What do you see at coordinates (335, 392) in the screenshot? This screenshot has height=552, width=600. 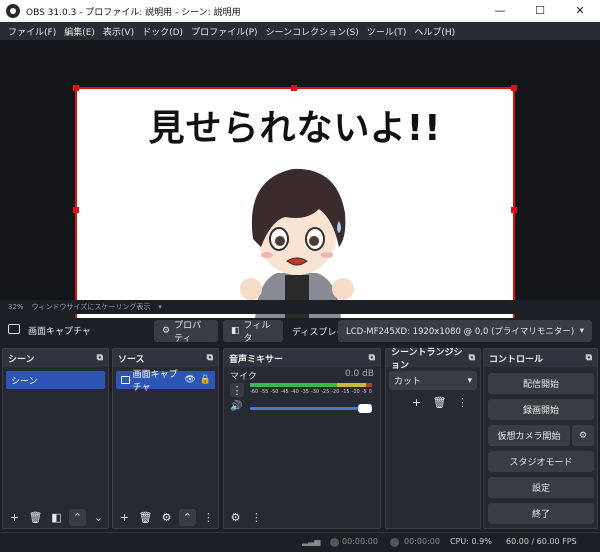 I see `scale-tick: -20` at bounding box center [335, 392].